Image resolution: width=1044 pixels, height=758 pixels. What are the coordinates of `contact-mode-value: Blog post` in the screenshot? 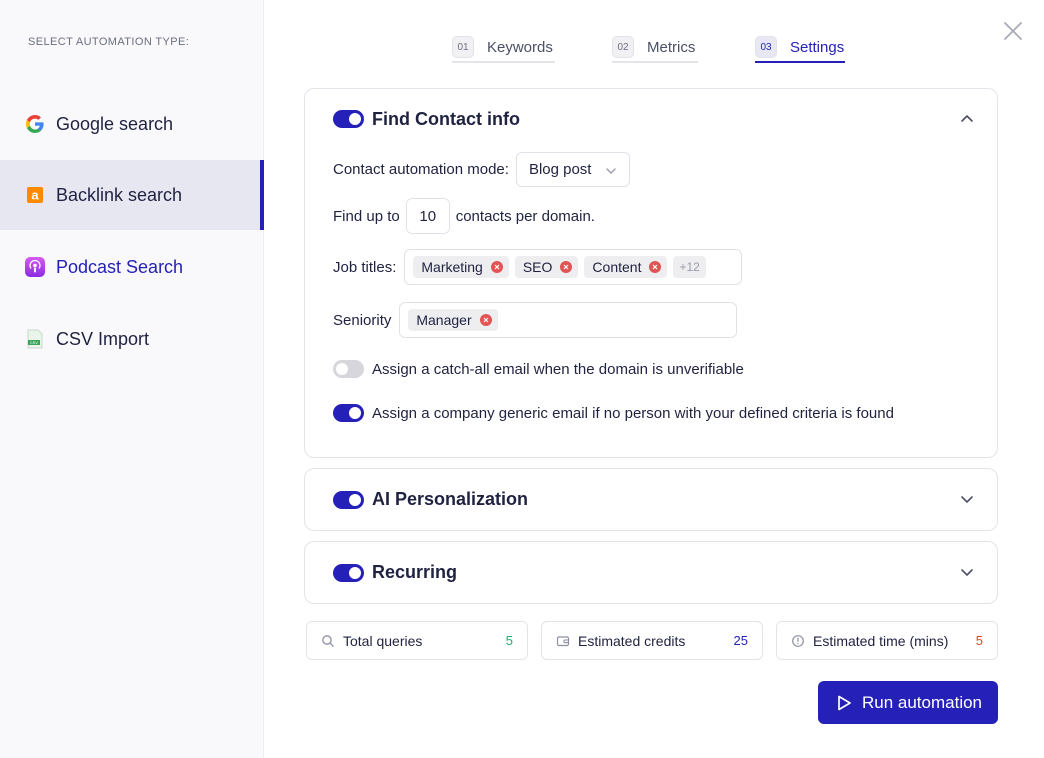 It's located at (560, 169).